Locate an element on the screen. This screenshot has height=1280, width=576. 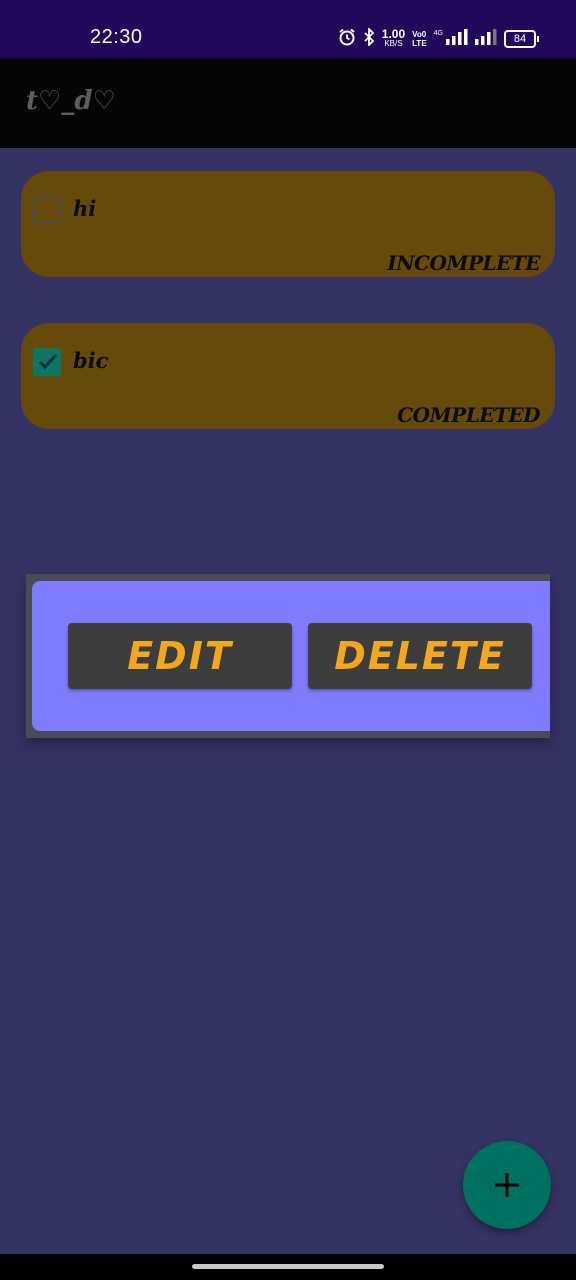
battery-icon: 84 is located at coordinates (521, 39).